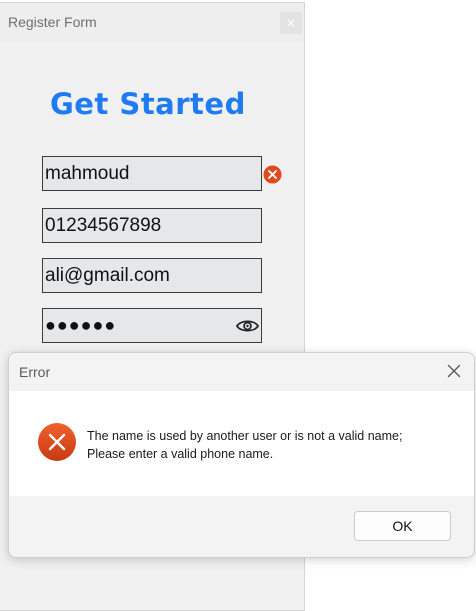 Image resolution: width=476 pixels, height=611 pixels. What do you see at coordinates (291, 23) in the screenshot?
I see `close-button: ×` at bounding box center [291, 23].